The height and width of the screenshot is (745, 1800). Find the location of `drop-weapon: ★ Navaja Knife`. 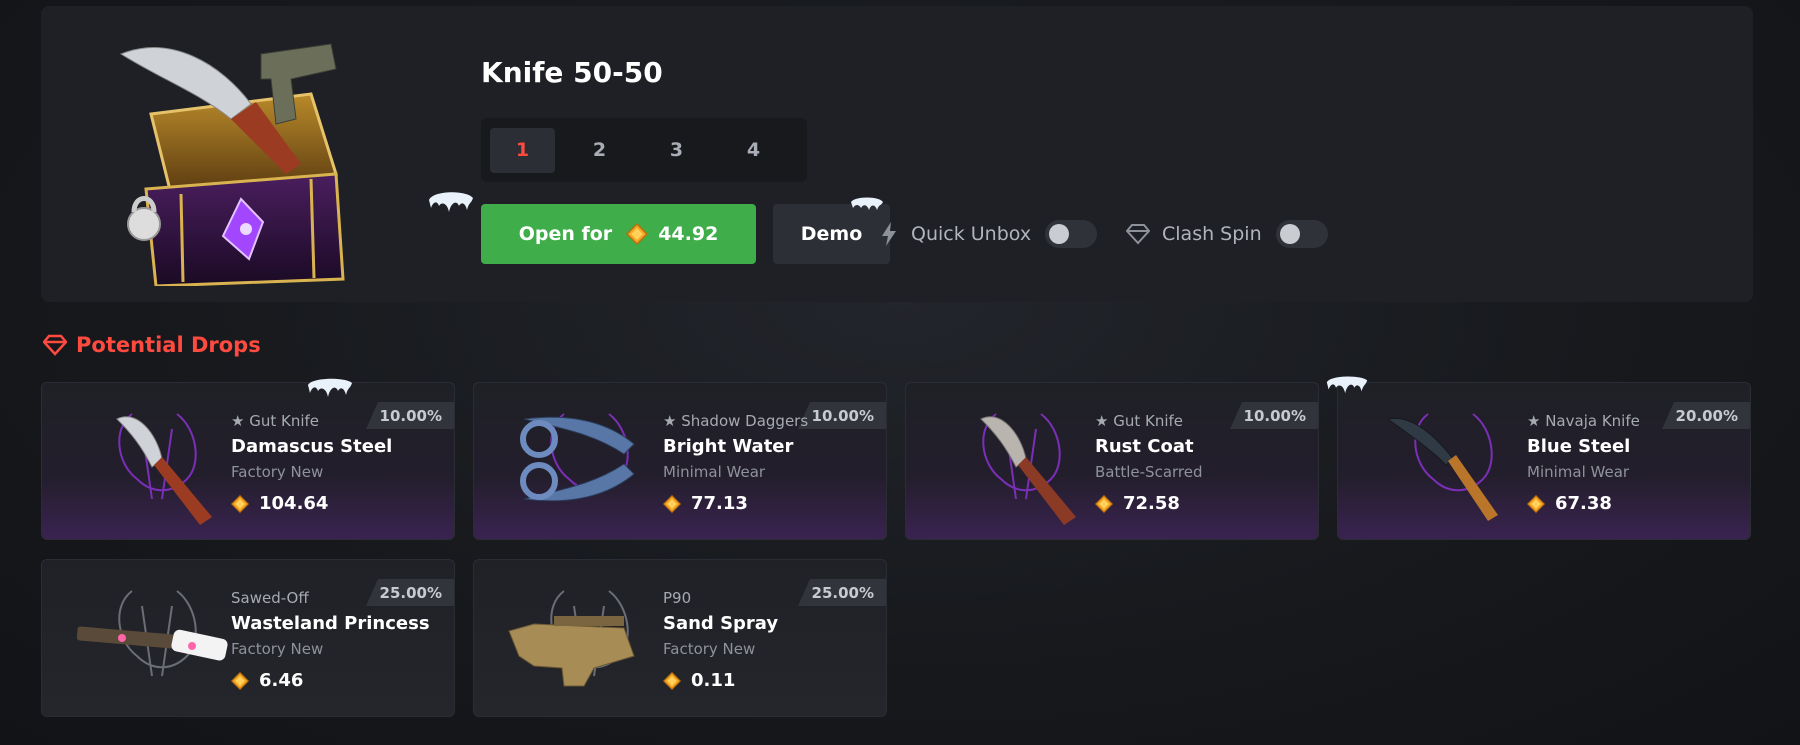

drop-weapon: ★ Navaja Knife is located at coordinates (1583, 421).